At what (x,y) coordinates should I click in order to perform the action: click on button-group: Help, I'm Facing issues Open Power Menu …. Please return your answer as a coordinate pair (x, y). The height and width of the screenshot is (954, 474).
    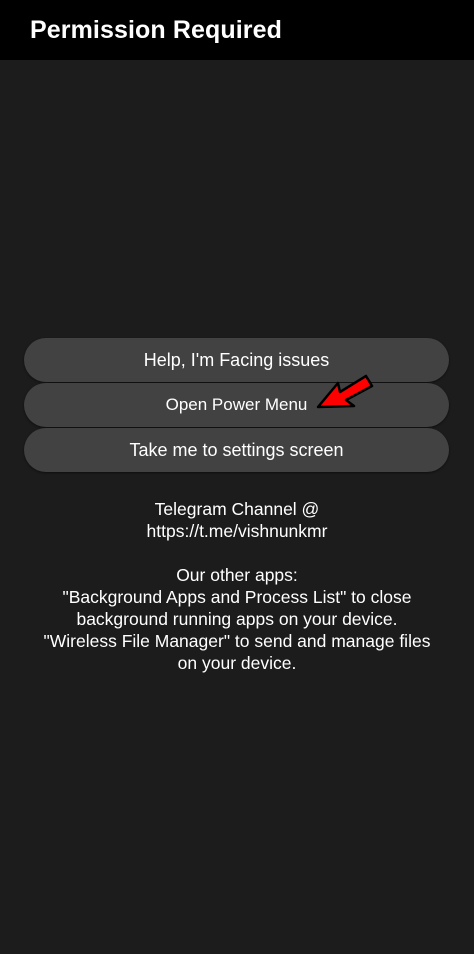
    Looking at the image, I should click on (236, 405).